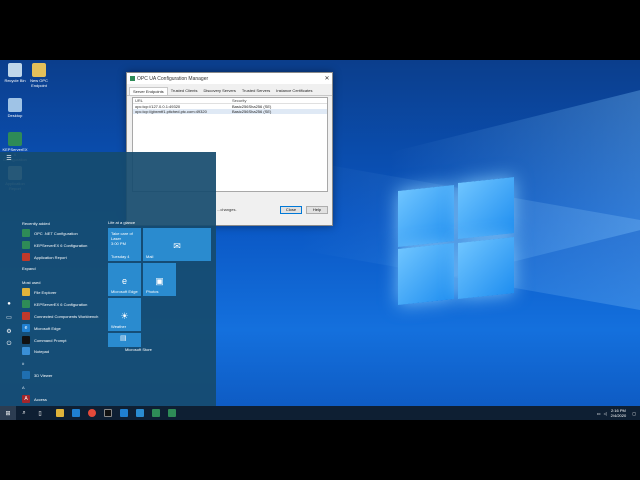 The width and height of the screenshot is (640, 480). I want to click on desktop-icon-opc-endpoint: New OPC Endpoint, so click(39, 75).